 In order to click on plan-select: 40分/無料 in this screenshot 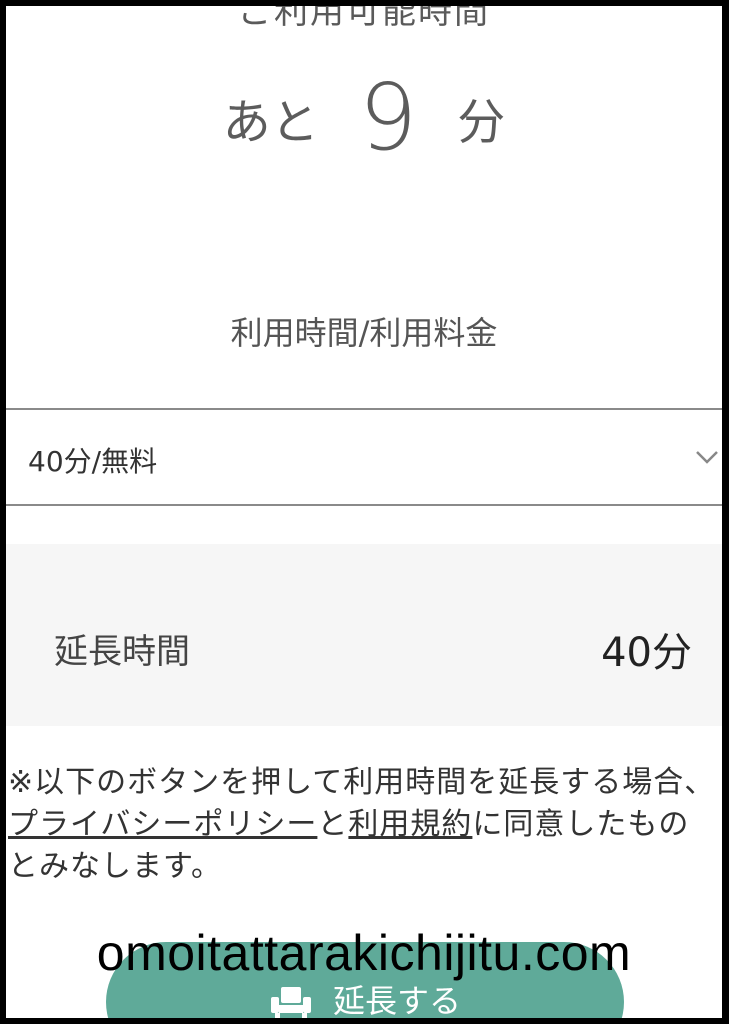, I will do `click(364, 457)`.